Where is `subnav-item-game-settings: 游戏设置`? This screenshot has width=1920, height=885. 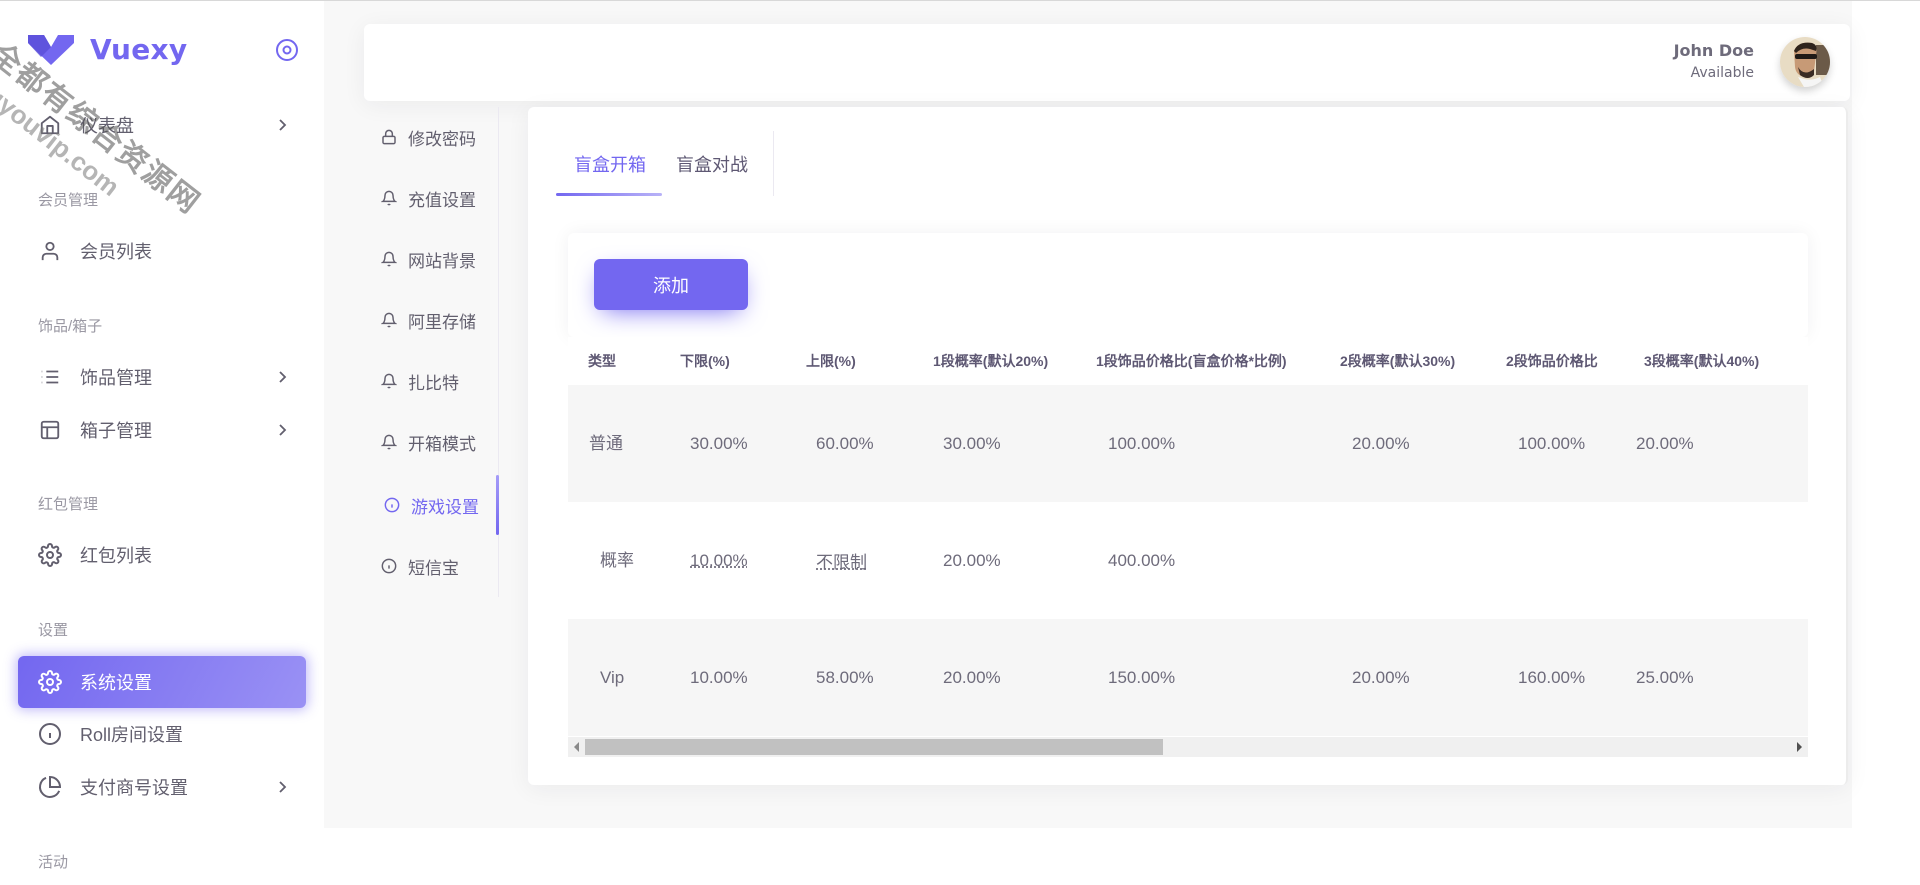
subnav-item-game-settings: 游戏设置 is located at coordinates (431, 505).